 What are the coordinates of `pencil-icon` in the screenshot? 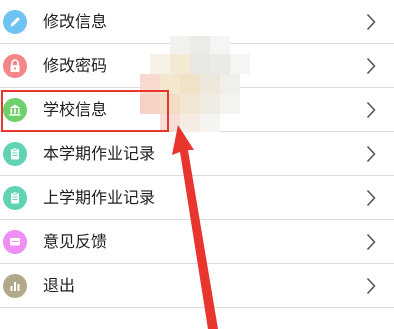 It's located at (15, 22).